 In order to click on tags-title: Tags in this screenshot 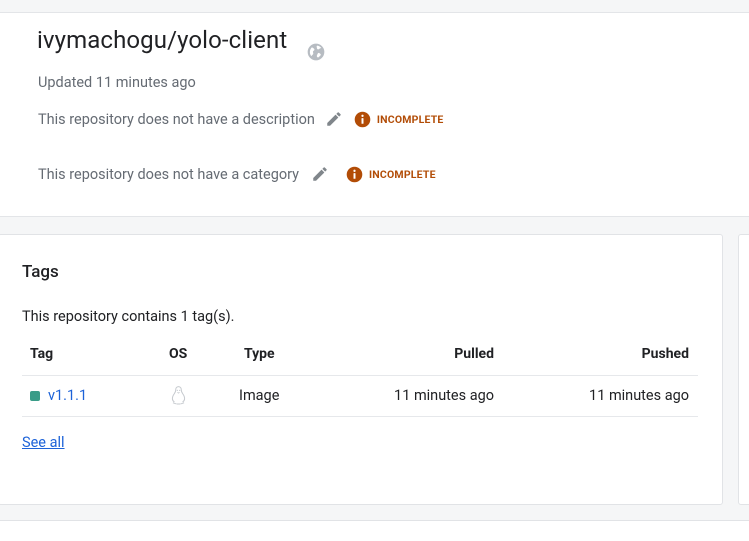, I will do `click(40, 272)`.